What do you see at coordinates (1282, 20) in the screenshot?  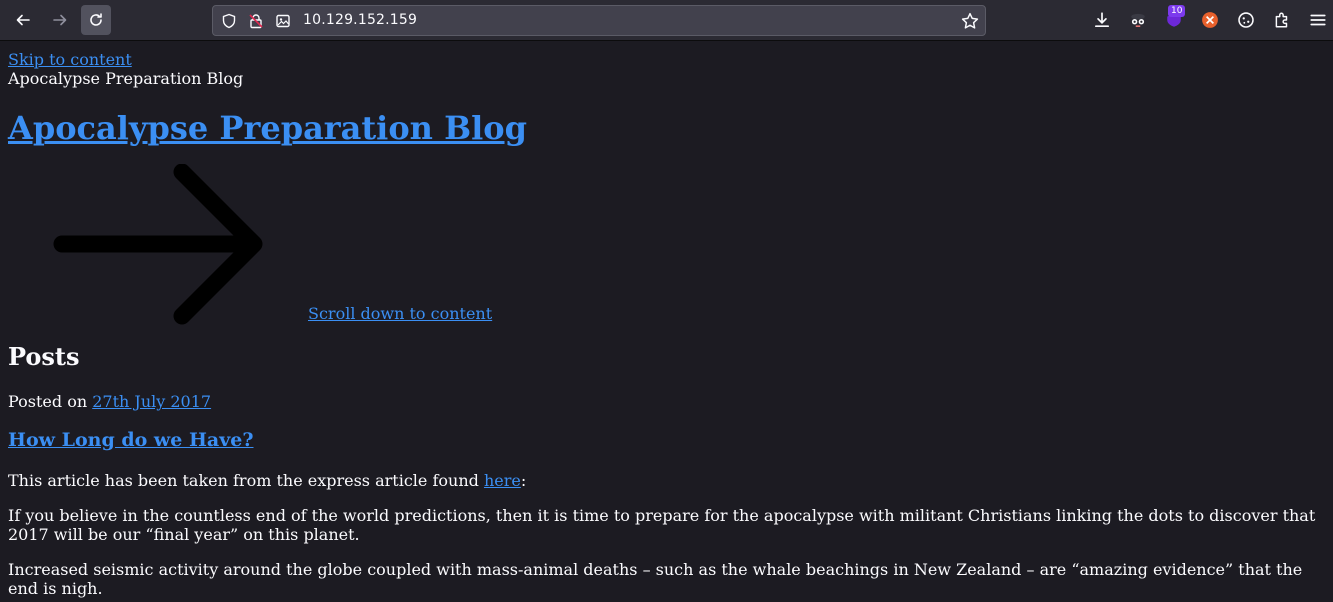 I see `extensions-puzzle-icon` at bounding box center [1282, 20].